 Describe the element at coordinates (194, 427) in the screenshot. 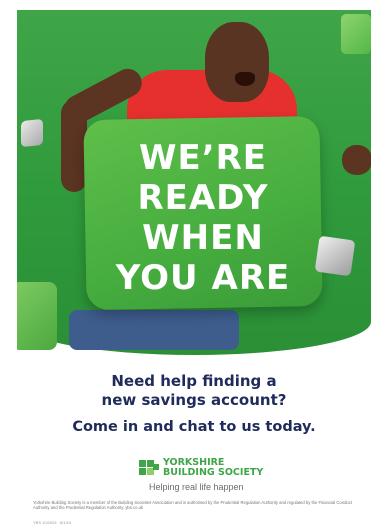

I see `subheading-line-3: Come in and chat to us today.` at that location.